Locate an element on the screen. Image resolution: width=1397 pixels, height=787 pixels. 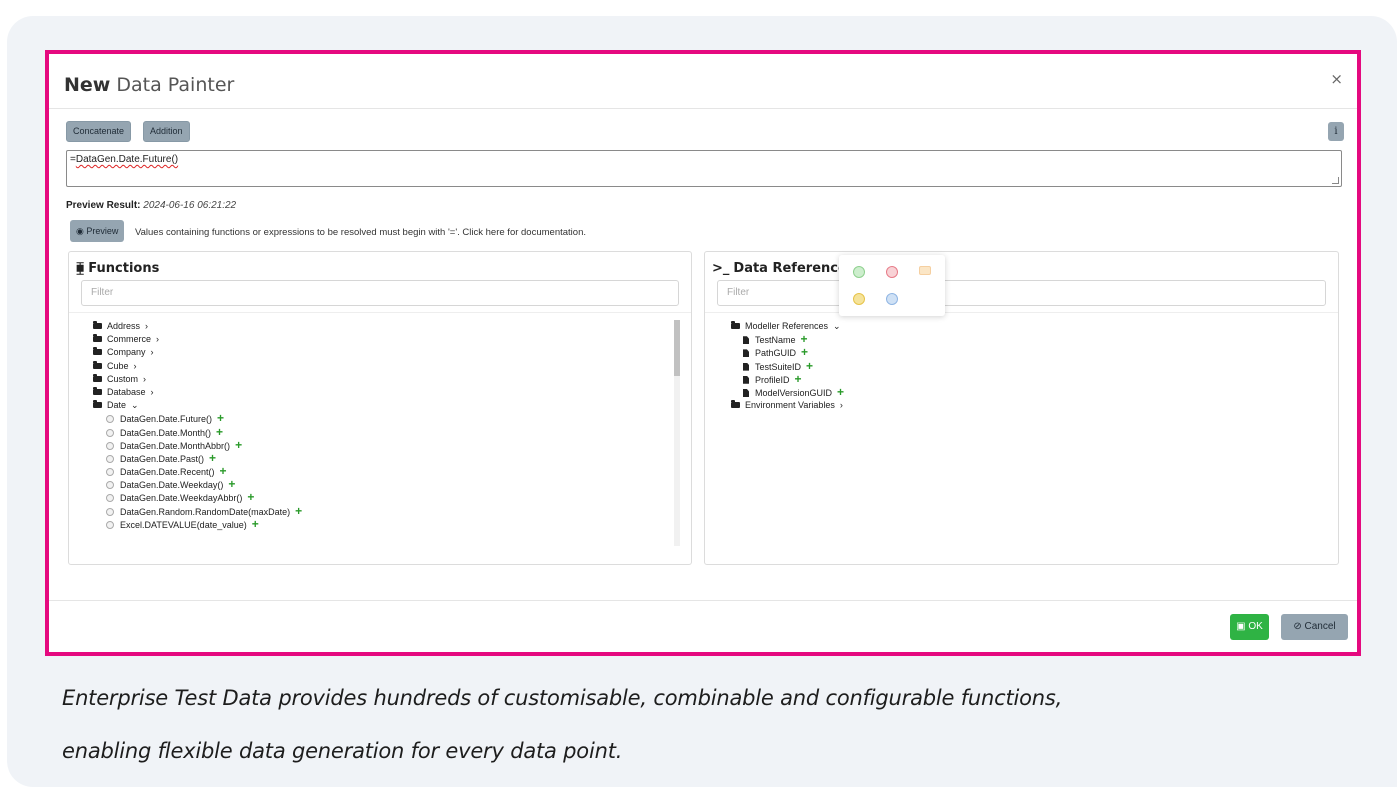
function-item: DataGen.Date.MonthAbbr() + is located at coordinates (197, 445).